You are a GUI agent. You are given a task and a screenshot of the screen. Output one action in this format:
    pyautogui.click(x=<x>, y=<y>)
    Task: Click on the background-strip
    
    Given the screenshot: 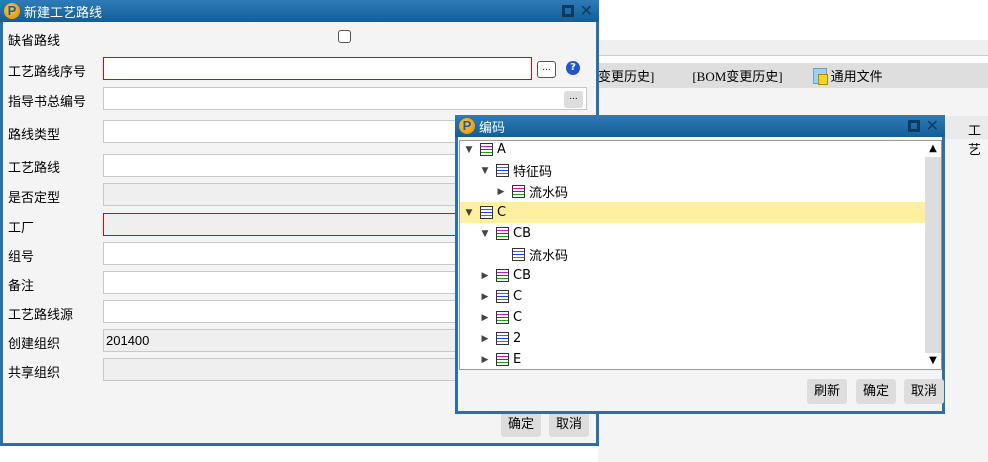 What is the action you would take?
    pyautogui.click(x=793, y=48)
    